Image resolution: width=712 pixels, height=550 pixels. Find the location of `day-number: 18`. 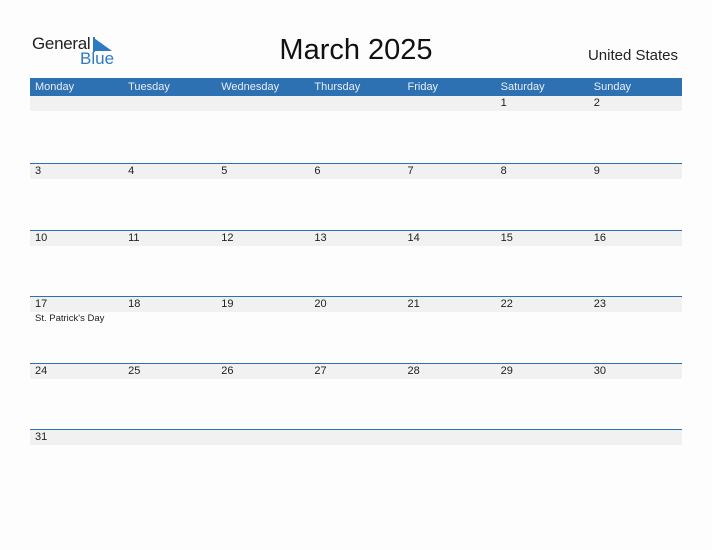

day-number: 18 is located at coordinates (134, 304).